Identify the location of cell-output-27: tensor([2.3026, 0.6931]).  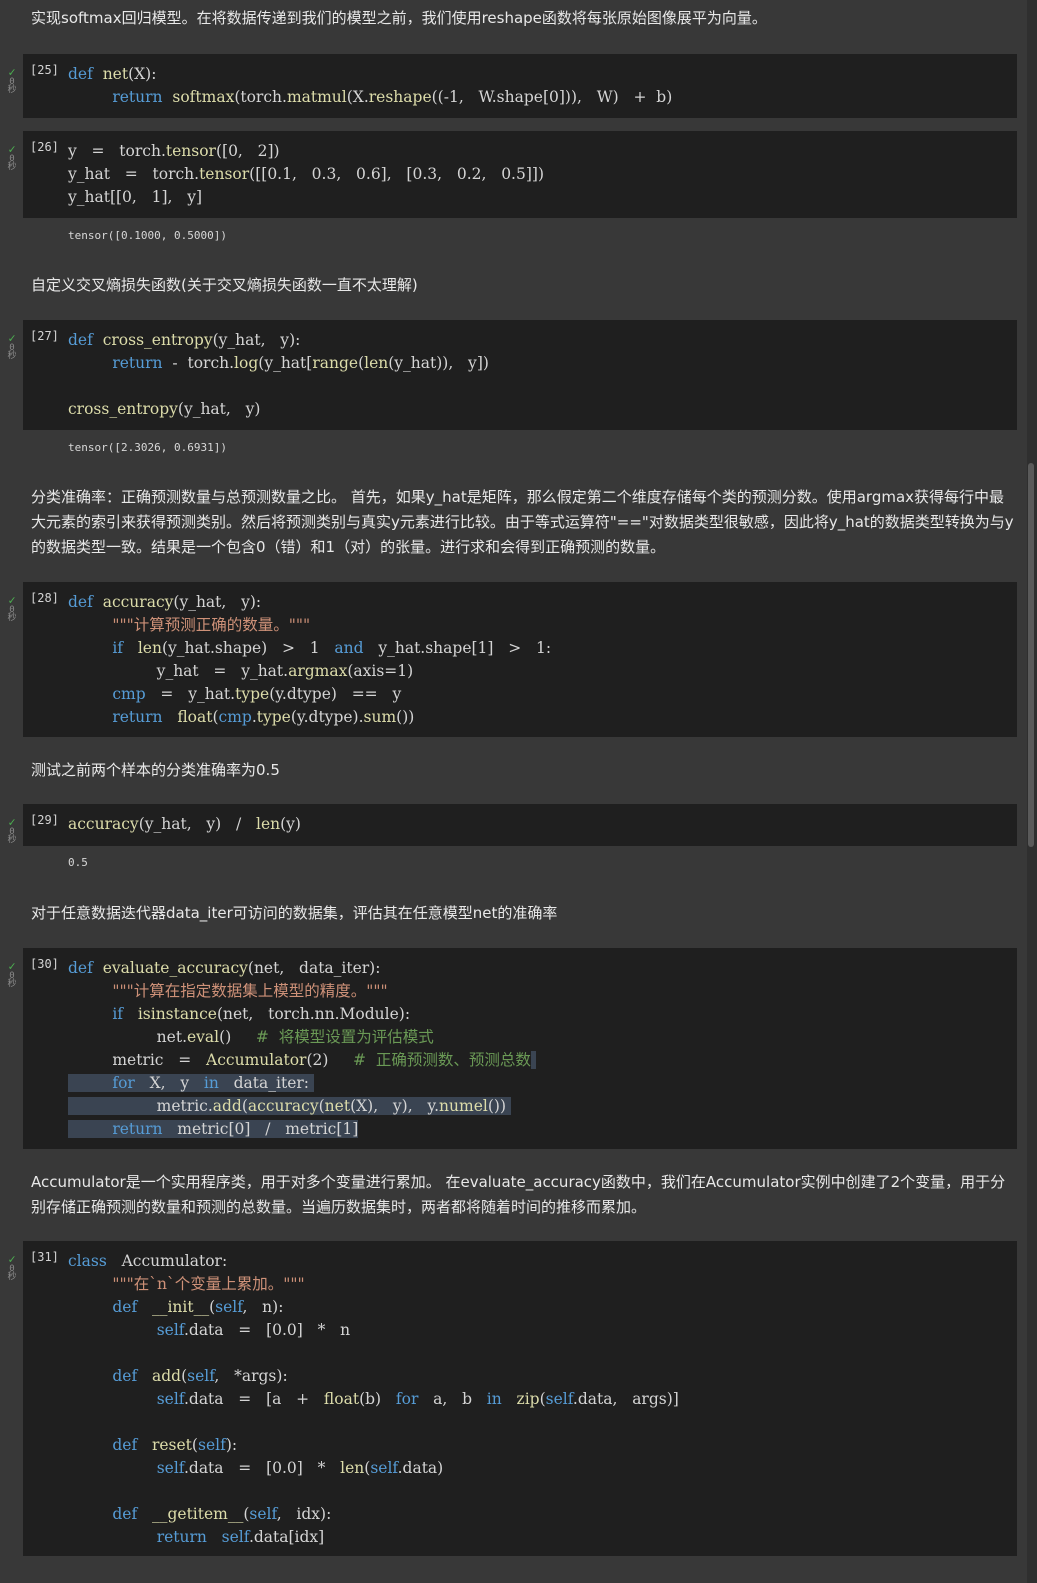
(147, 447).